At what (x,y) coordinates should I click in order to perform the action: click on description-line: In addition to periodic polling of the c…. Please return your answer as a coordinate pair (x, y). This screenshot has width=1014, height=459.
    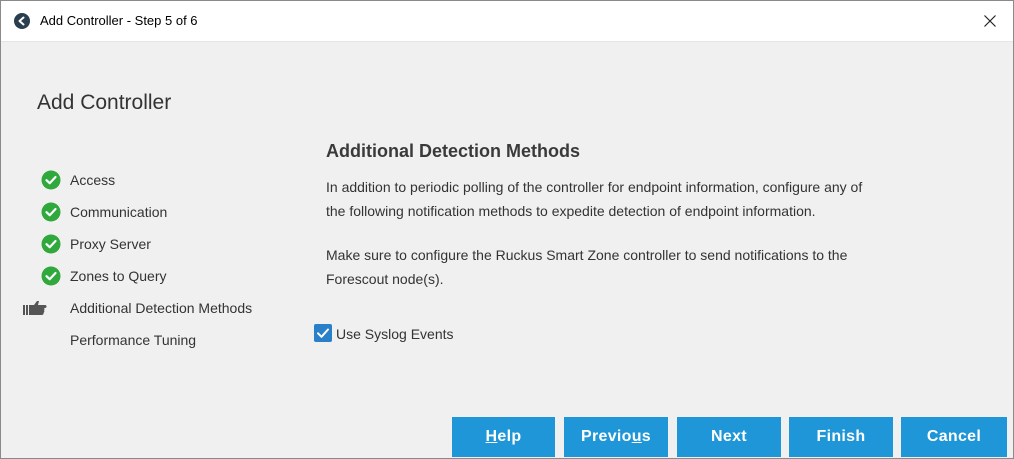
    Looking at the image, I should click on (594, 187).